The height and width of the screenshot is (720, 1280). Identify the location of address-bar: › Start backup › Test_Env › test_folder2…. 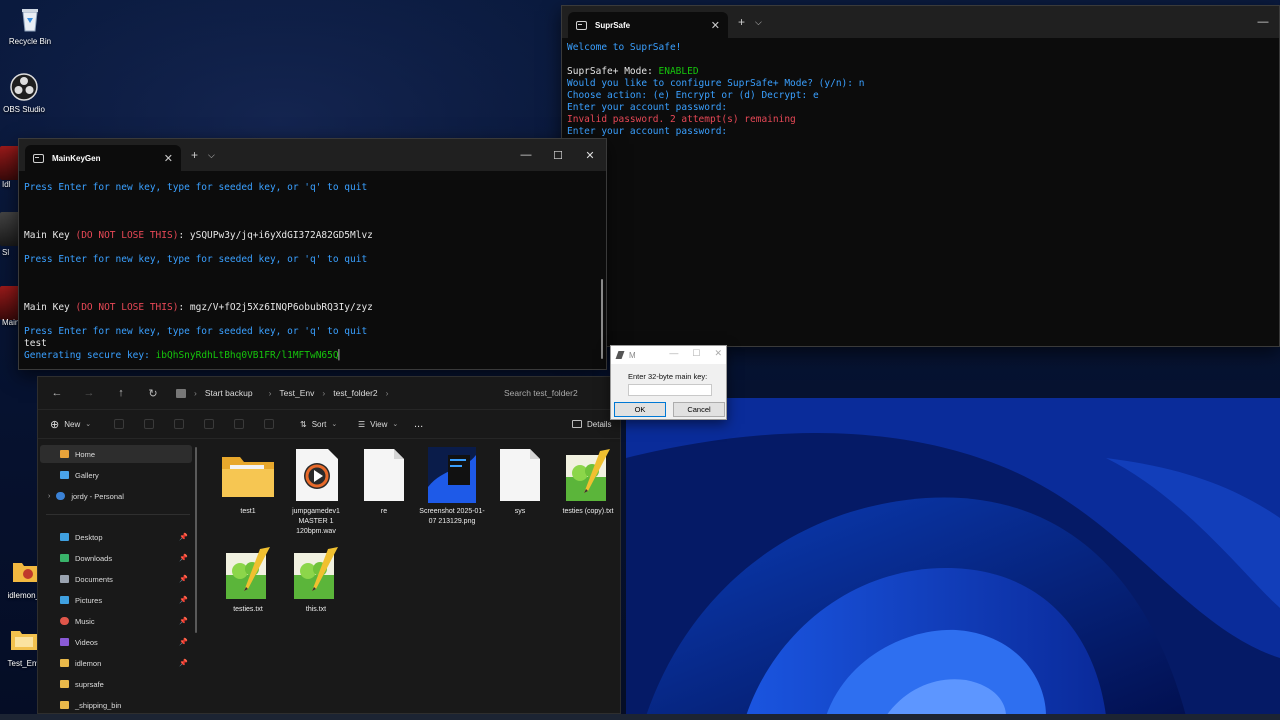
(349, 393).